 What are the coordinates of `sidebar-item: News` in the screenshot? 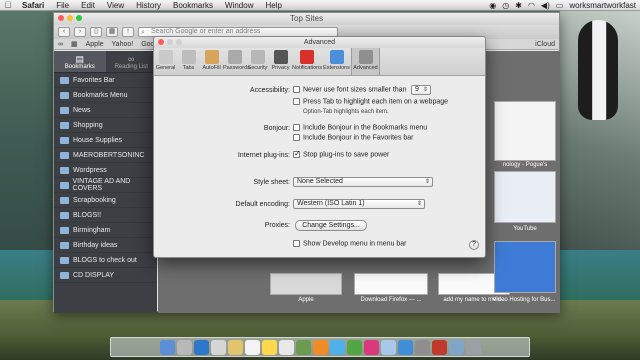 It's located at (105, 110).